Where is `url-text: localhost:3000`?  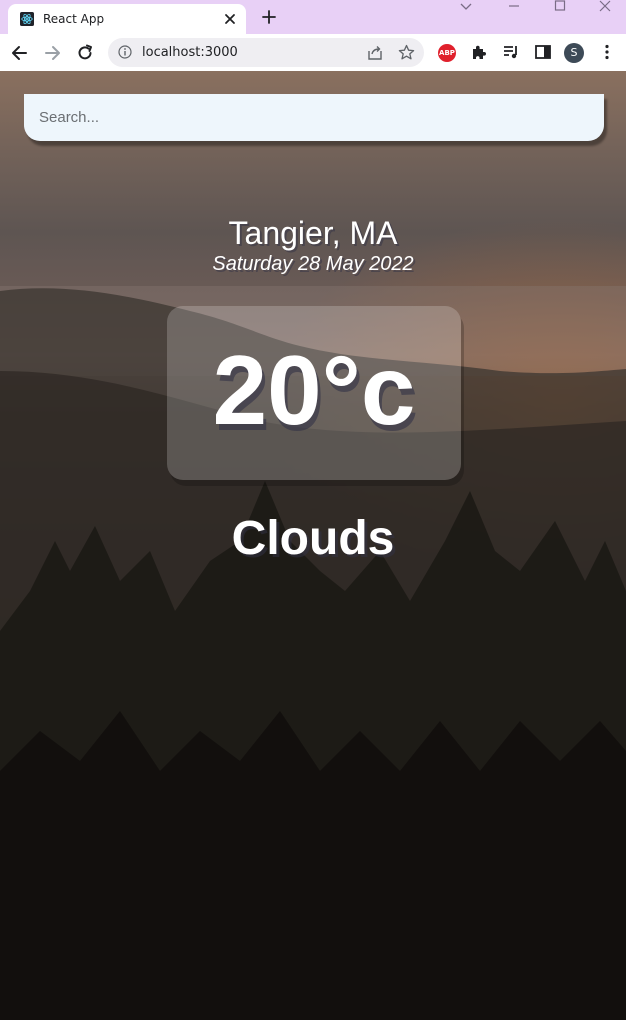 url-text: localhost:3000 is located at coordinates (190, 52).